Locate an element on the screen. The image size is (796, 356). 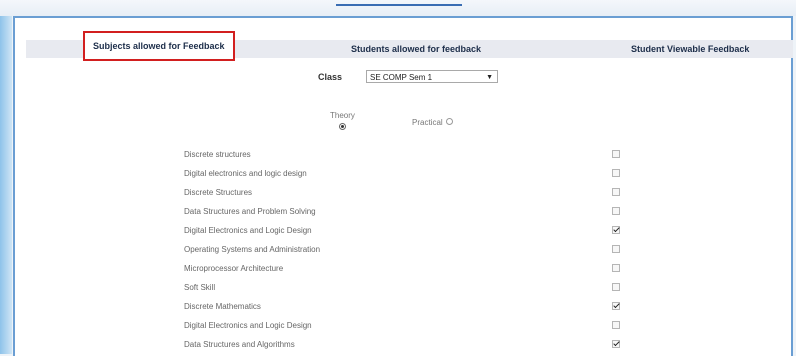
theory-radio is located at coordinates (342, 126).